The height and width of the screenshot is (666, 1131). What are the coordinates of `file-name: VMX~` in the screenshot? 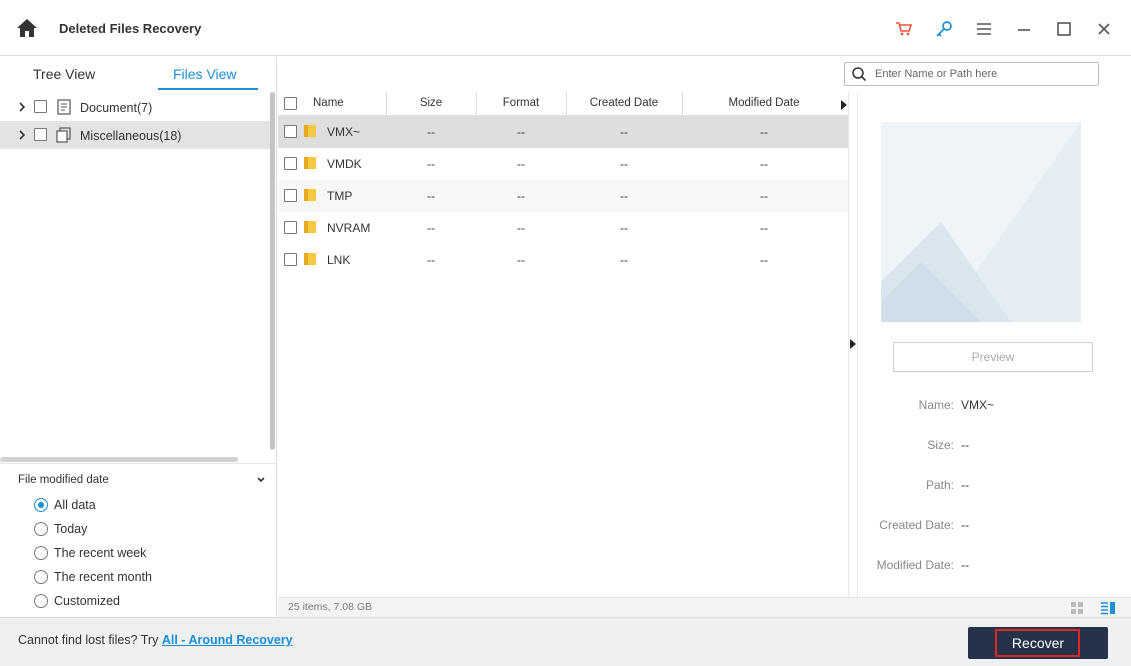 It's located at (344, 132).